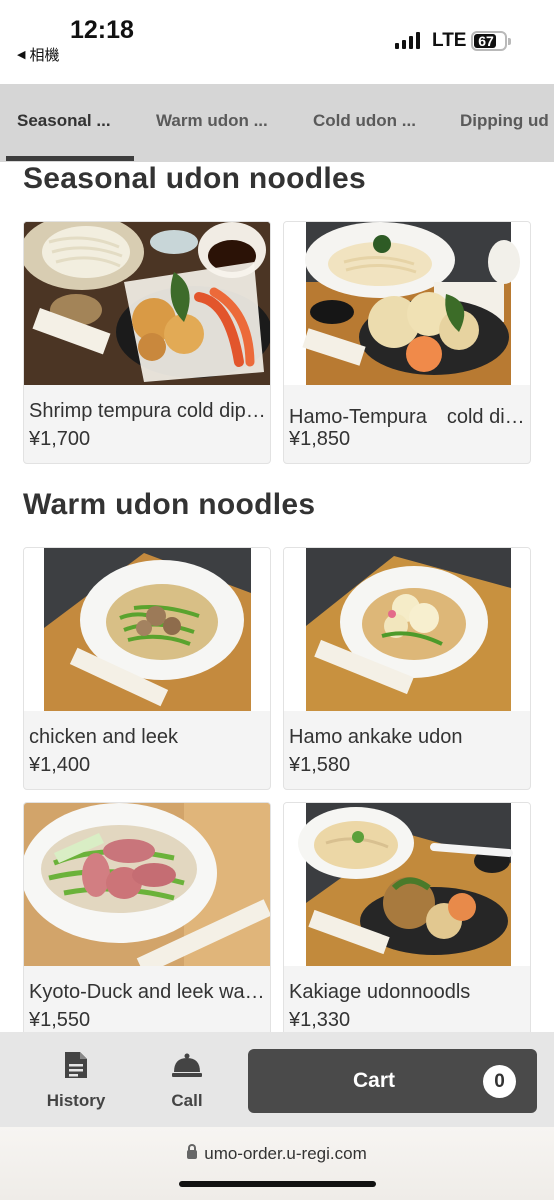 The width and height of the screenshot is (554, 1200). I want to click on menu-item-name: Shrimp tempura cold dipping udon, so click(148, 411).